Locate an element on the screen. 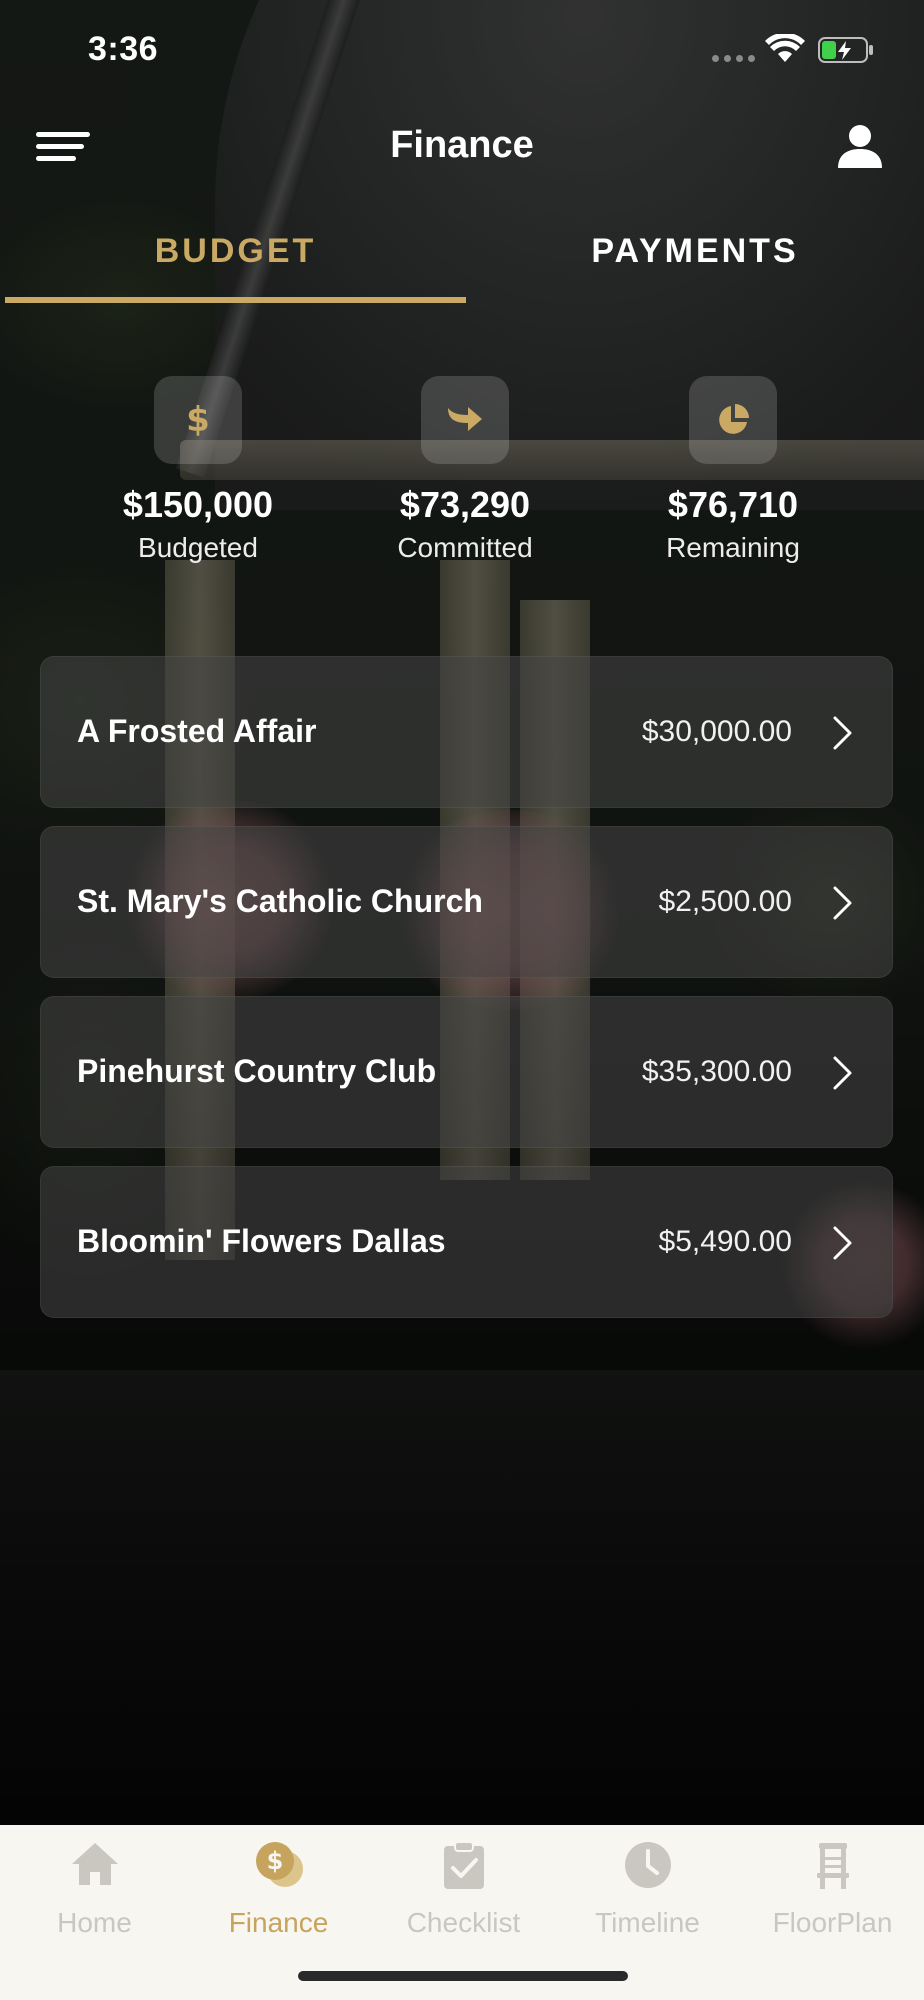 Image resolution: width=924 pixels, height=2000 pixels. battery-icon is located at coordinates (845, 50).